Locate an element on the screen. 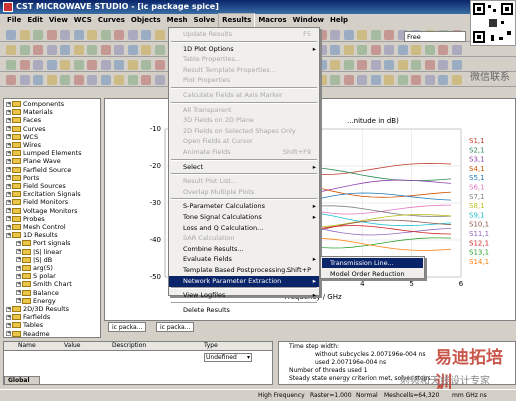  menu-window: Window is located at coordinates (308, 20).